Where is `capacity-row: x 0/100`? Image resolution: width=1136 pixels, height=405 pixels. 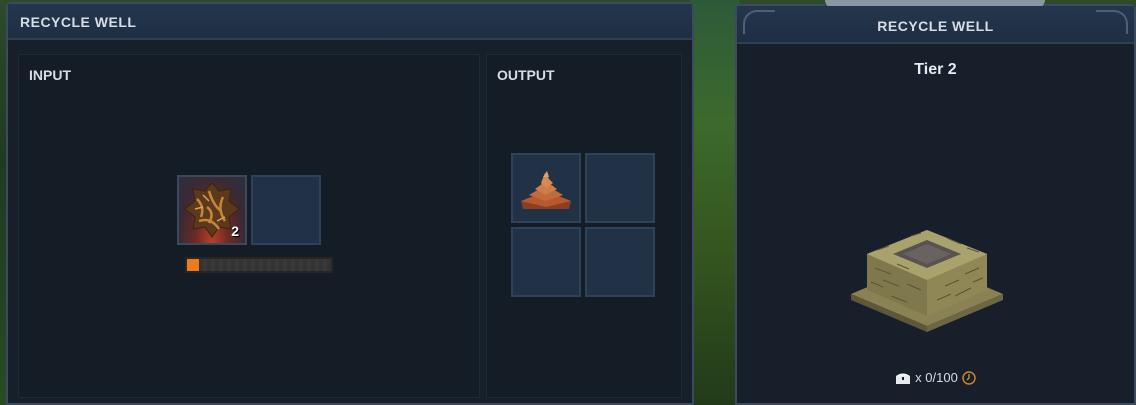
capacity-row: x 0/100 is located at coordinates (935, 379).